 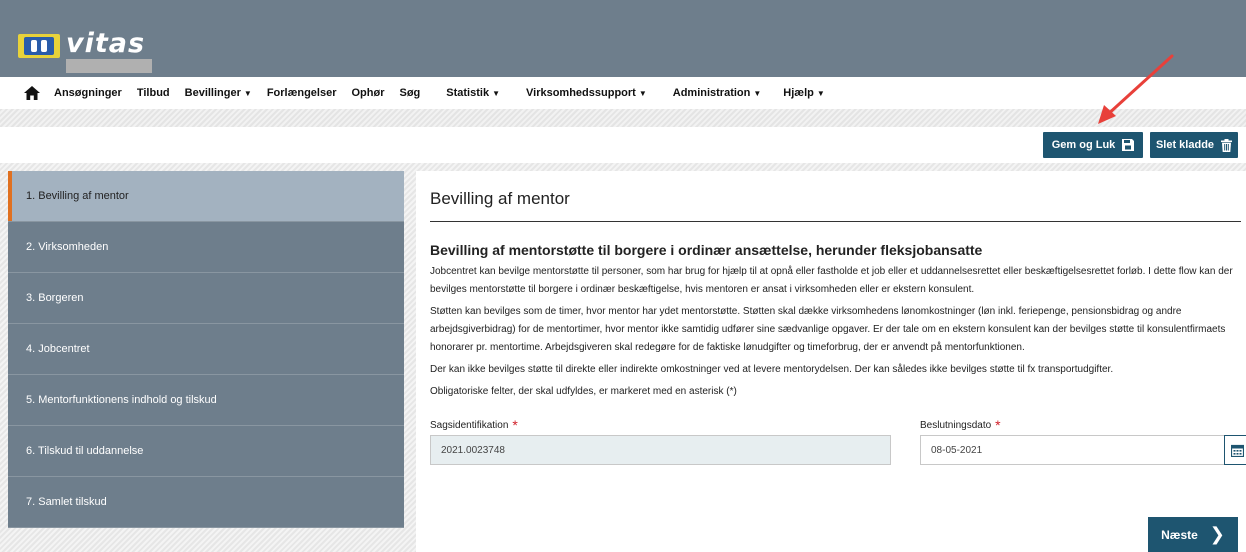 I want to click on nav-item-sog: Søg, so click(x=410, y=93).